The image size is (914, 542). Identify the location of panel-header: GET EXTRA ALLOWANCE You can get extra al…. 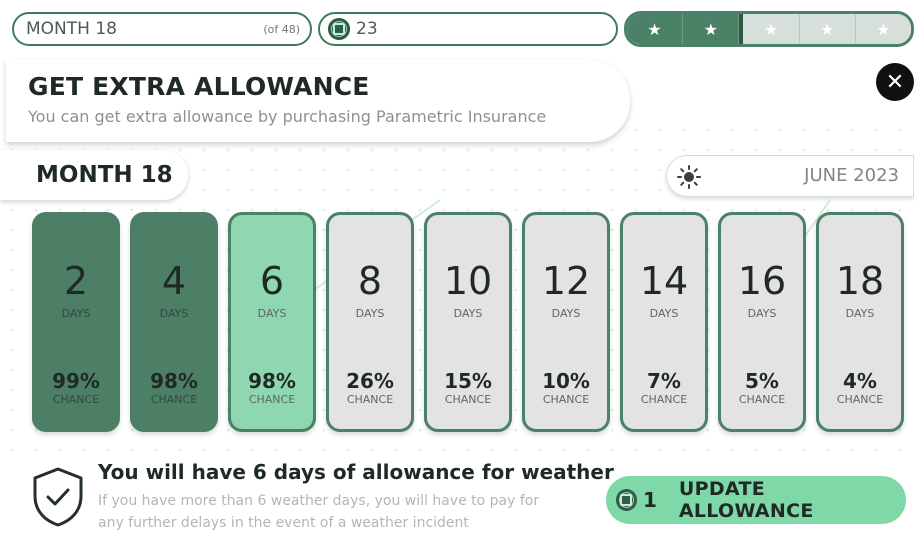
(318, 101).